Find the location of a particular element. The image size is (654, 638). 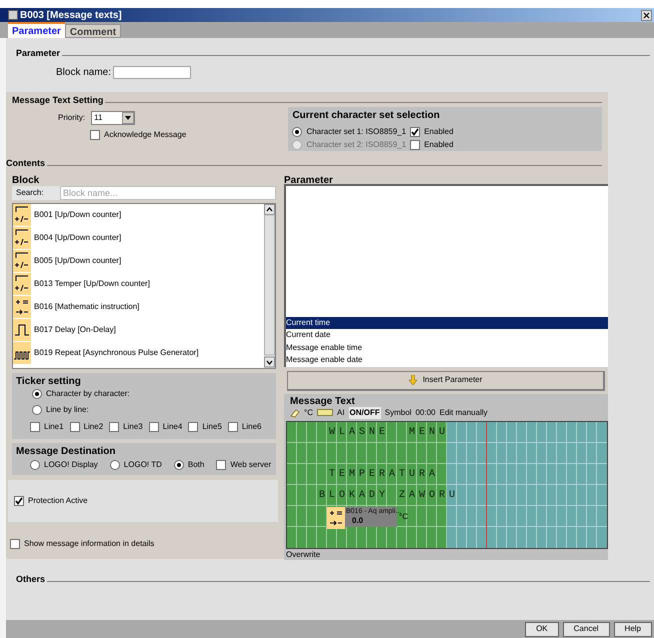

option-label: LOGO! TD is located at coordinates (143, 464).